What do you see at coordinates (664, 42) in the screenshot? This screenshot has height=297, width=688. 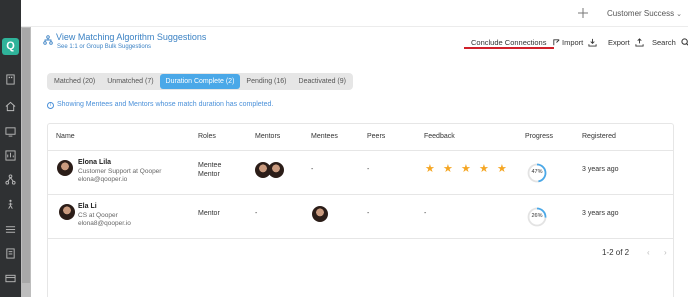 I see `search-label: Search` at bounding box center [664, 42].